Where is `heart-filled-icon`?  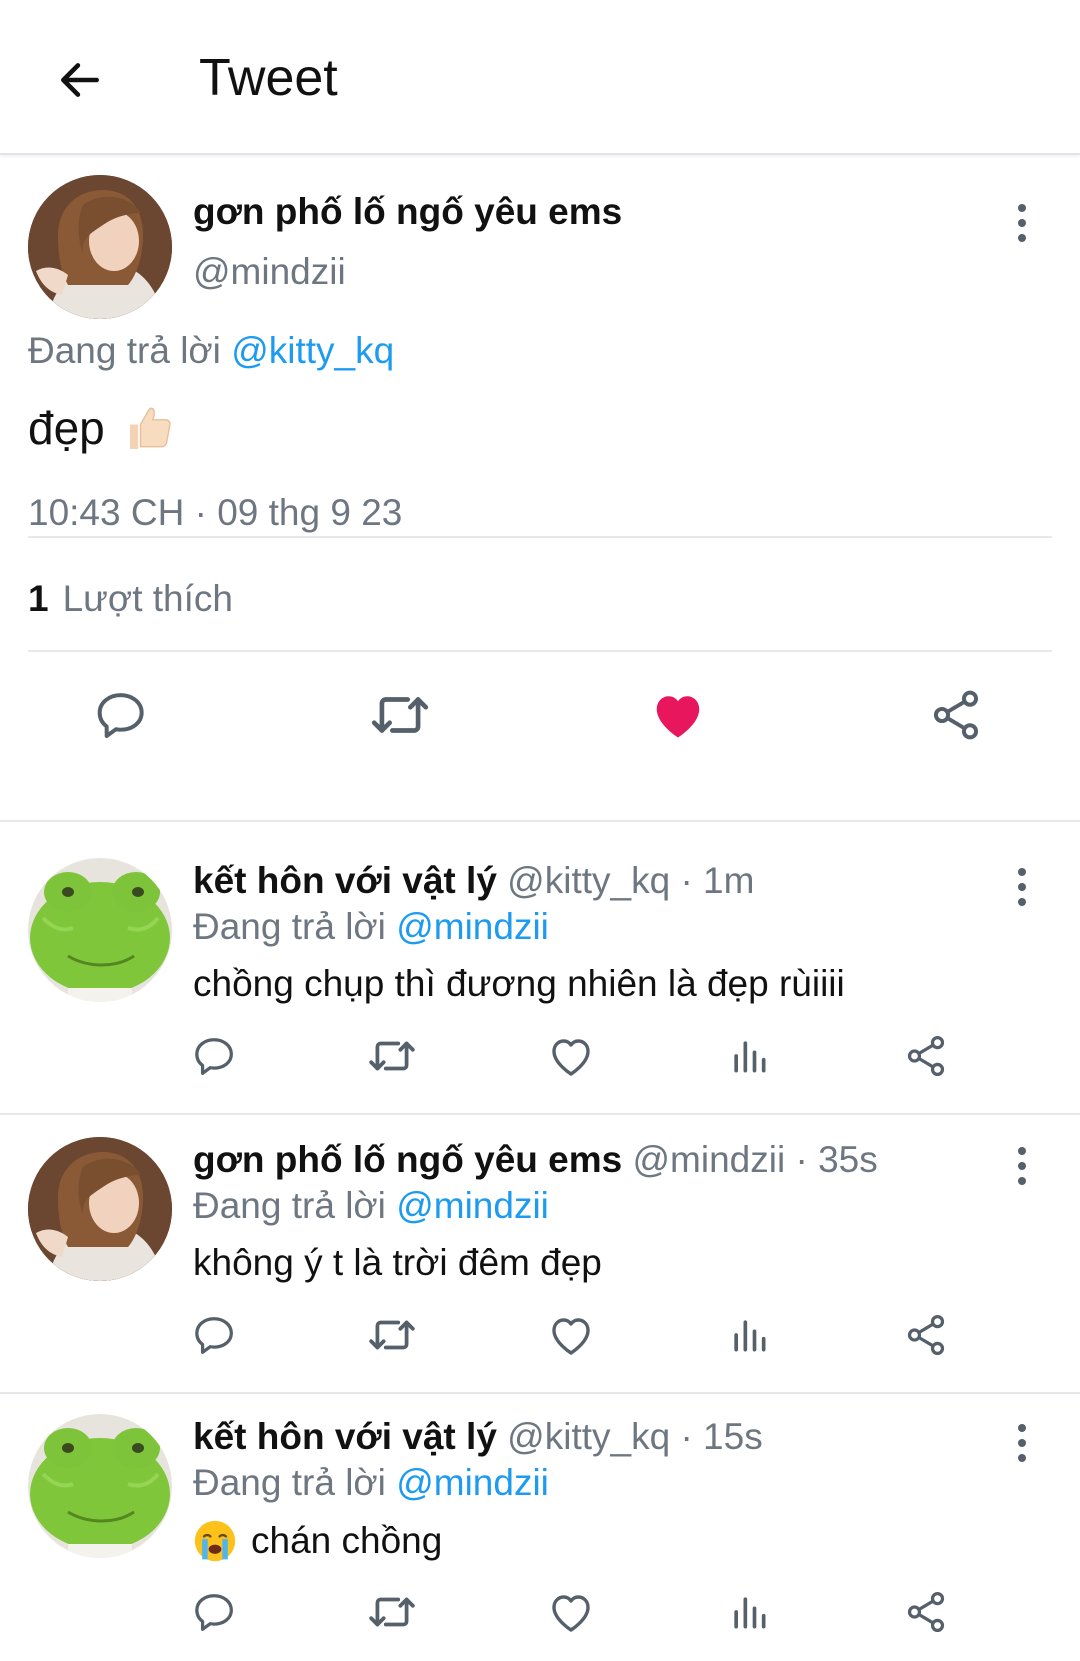 heart-filled-icon is located at coordinates (678, 715).